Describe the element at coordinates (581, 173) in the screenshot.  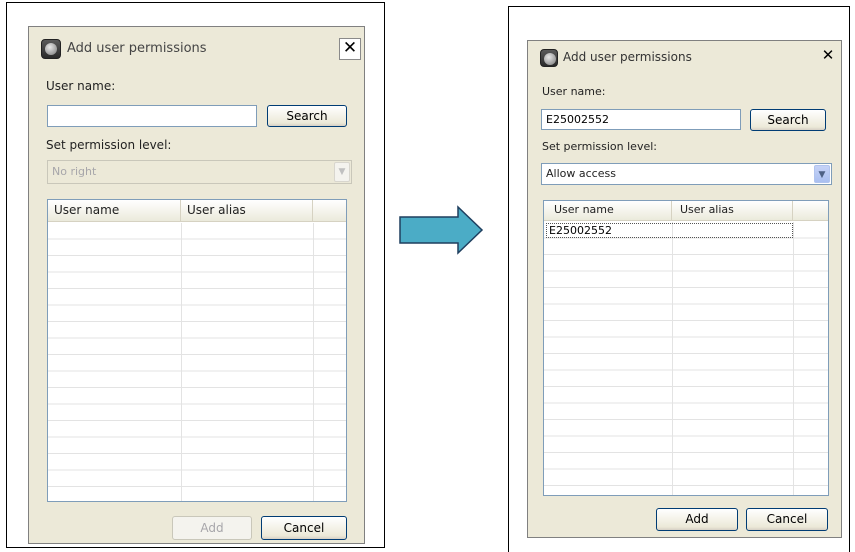
I see `permission-level-value: Allow access` at that location.